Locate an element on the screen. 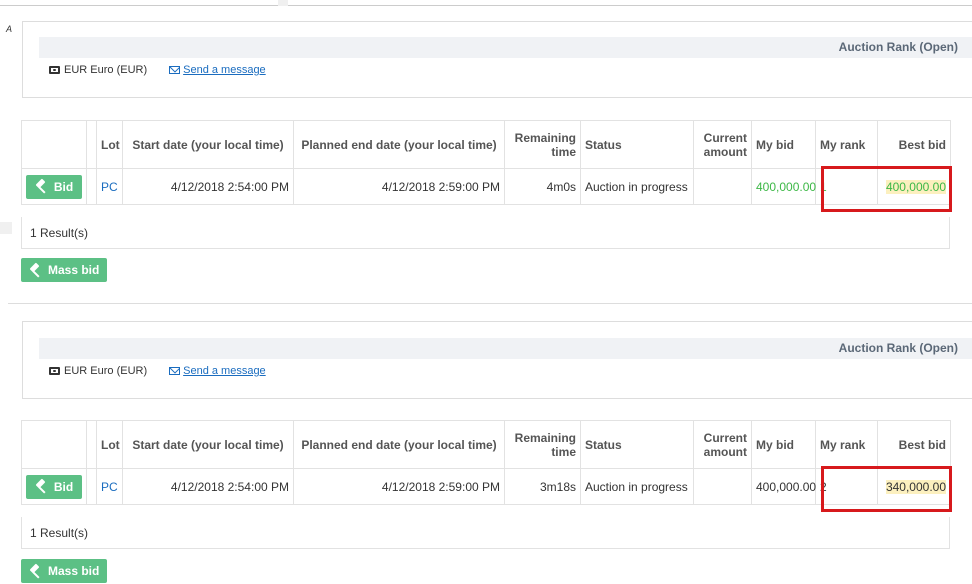 Image resolution: width=972 pixels, height=584 pixels. result-count-2: 1 Result(s) is located at coordinates (485, 533).